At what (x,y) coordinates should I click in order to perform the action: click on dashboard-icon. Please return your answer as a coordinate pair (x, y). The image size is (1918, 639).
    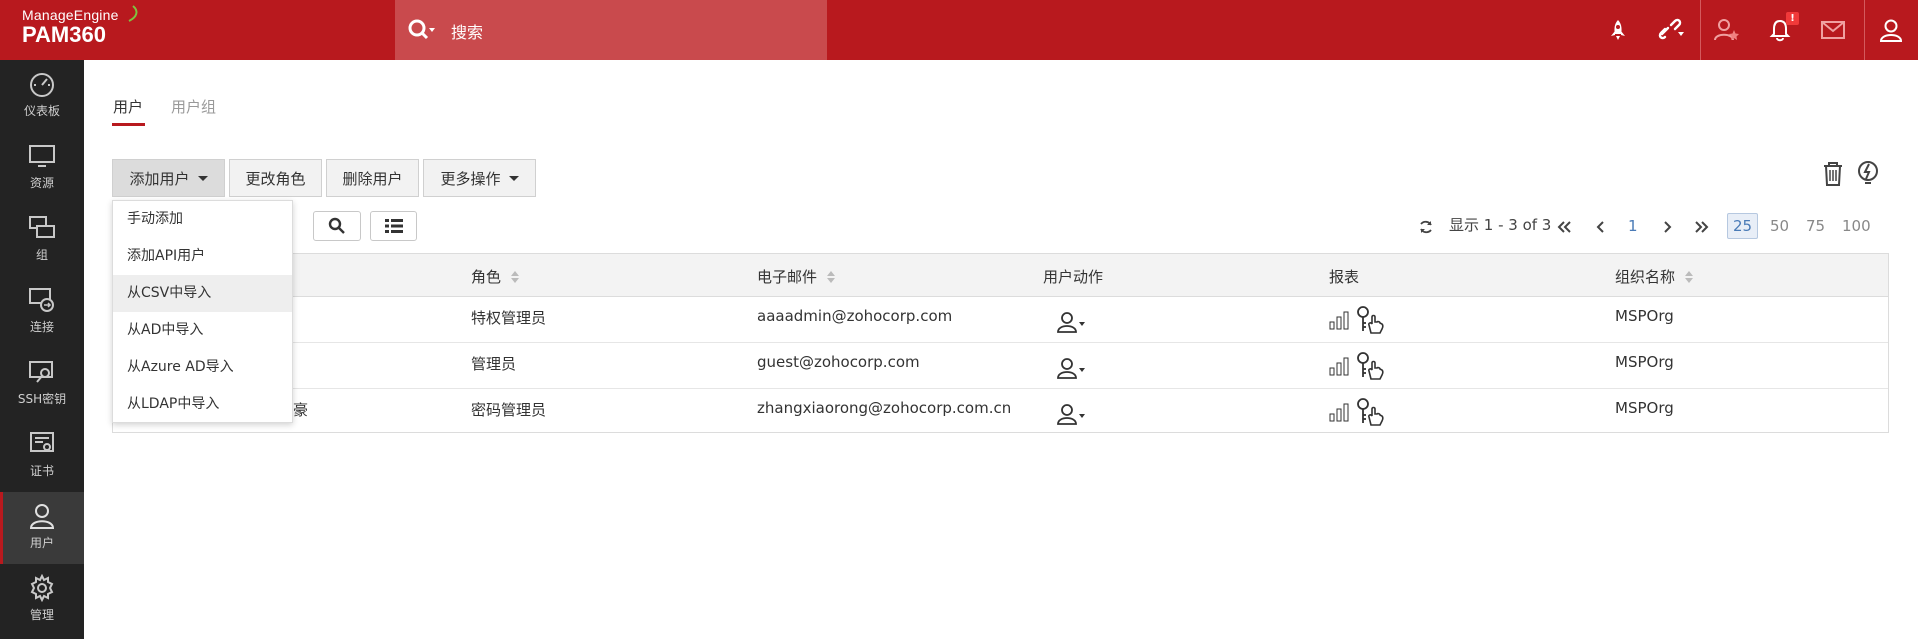
    Looking at the image, I should click on (42, 85).